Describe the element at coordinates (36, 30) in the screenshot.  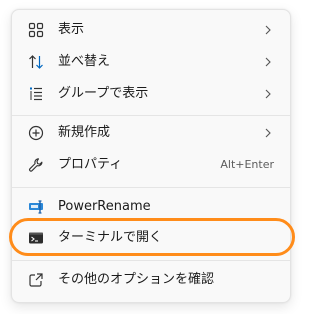
I see `view-grid-icon` at that location.